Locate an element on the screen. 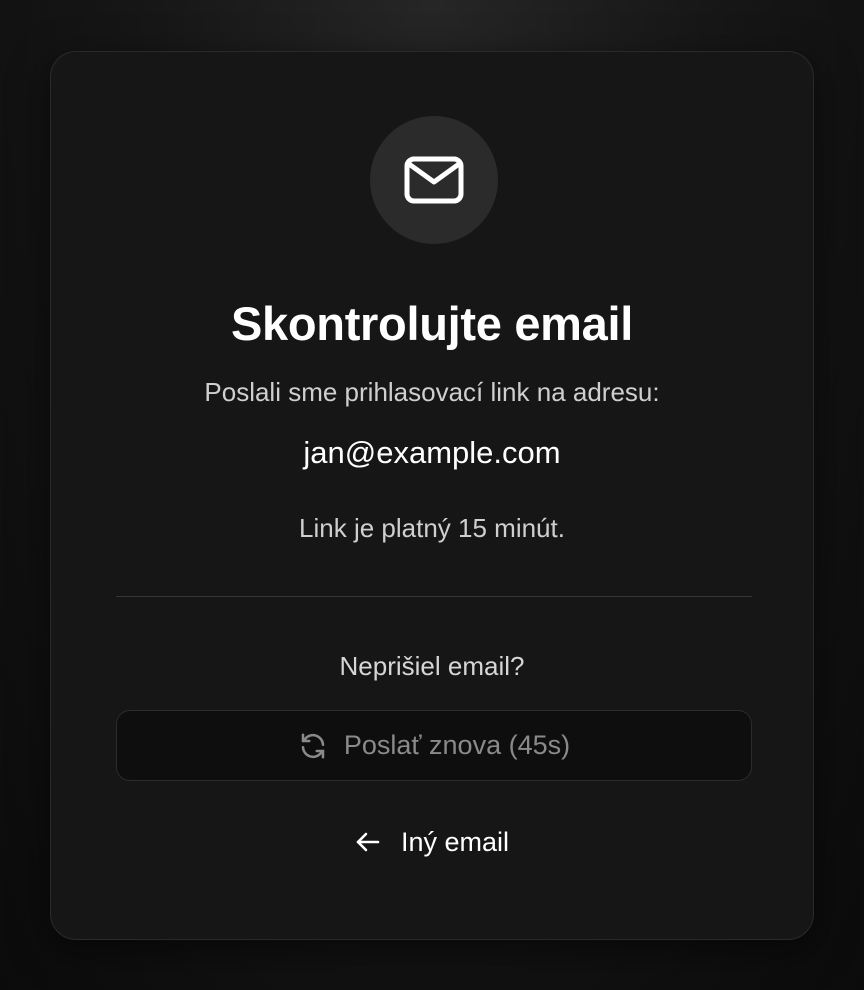 The width and height of the screenshot is (864, 990). resend-button: Poslať znova (45s) is located at coordinates (434, 745).